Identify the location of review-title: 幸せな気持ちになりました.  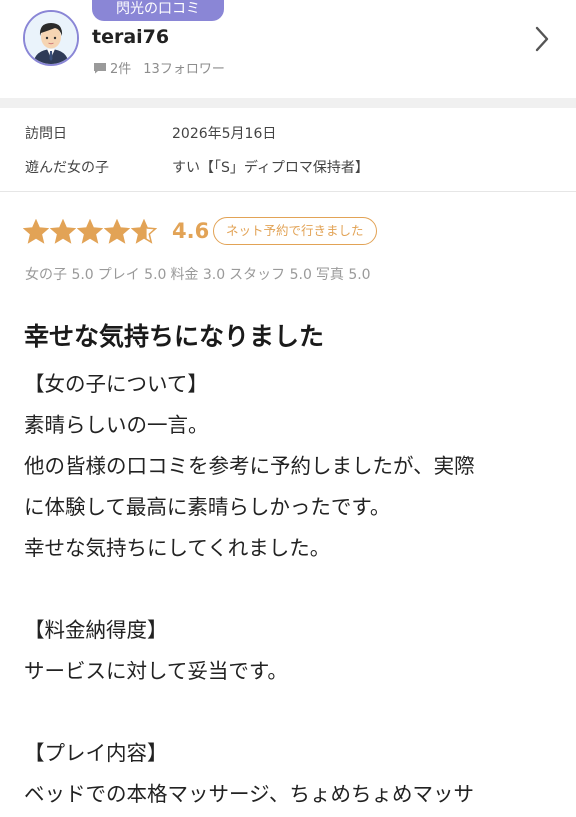
(174, 336).